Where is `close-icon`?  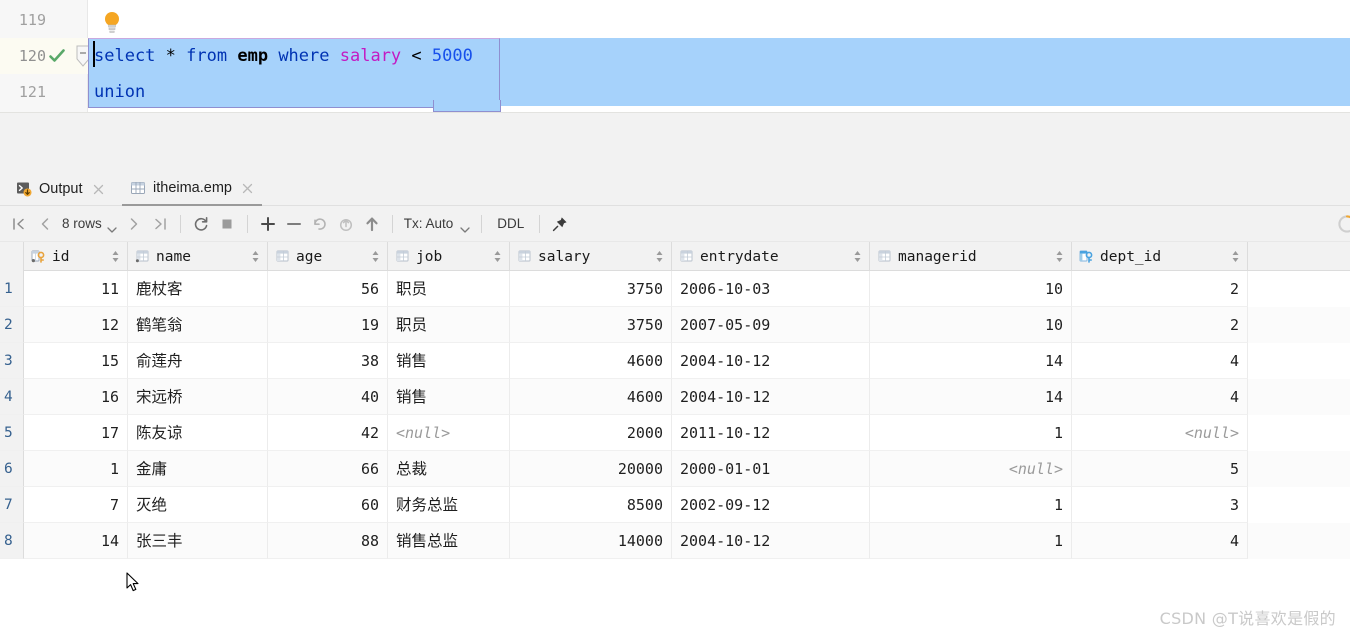
close-icon is located at coordinates (247, 188).